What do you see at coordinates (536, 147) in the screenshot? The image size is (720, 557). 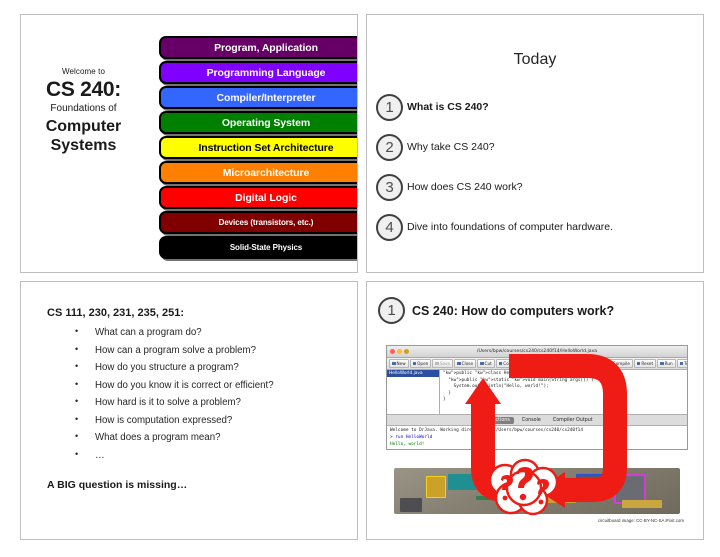 I see `agenda-item-2: 2 Why take CS 240?` at bounding box center [536, 147].